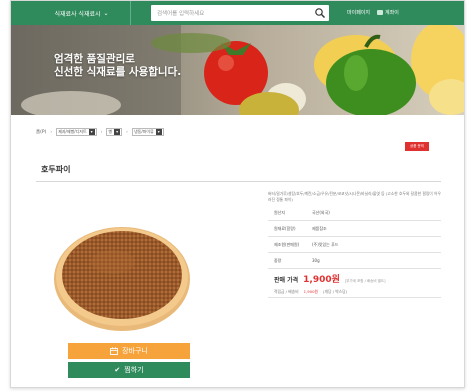  What do you see at coordinates (110, 131) in the screenshot?
I see `category-select-2-value: 빵` at bounding box center [110, 131].